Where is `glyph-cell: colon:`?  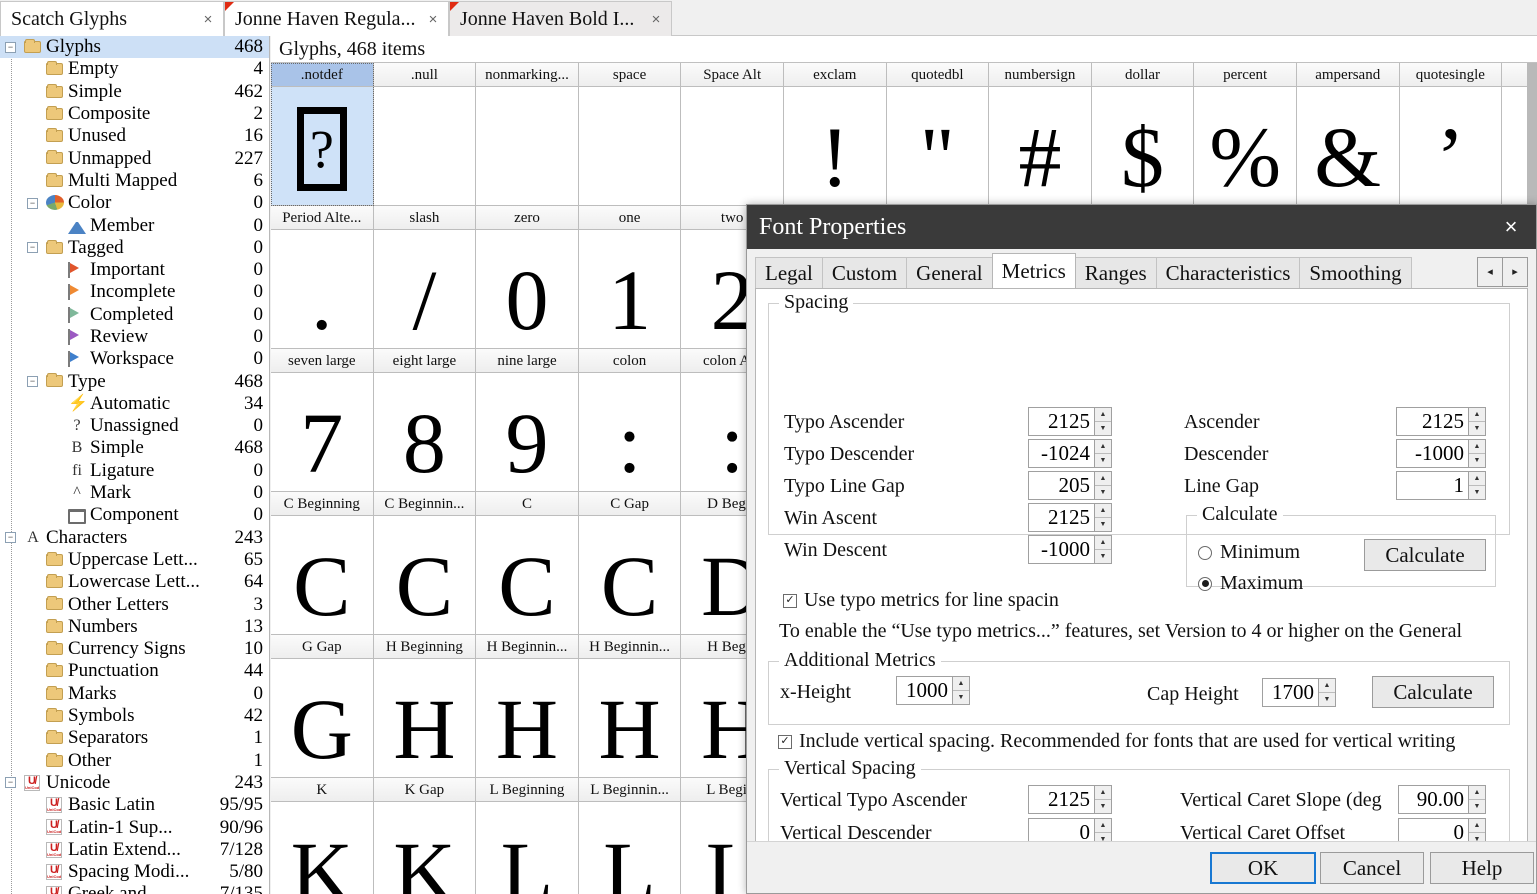 glyph-cell: colon: is located at coordinates (630, 420).